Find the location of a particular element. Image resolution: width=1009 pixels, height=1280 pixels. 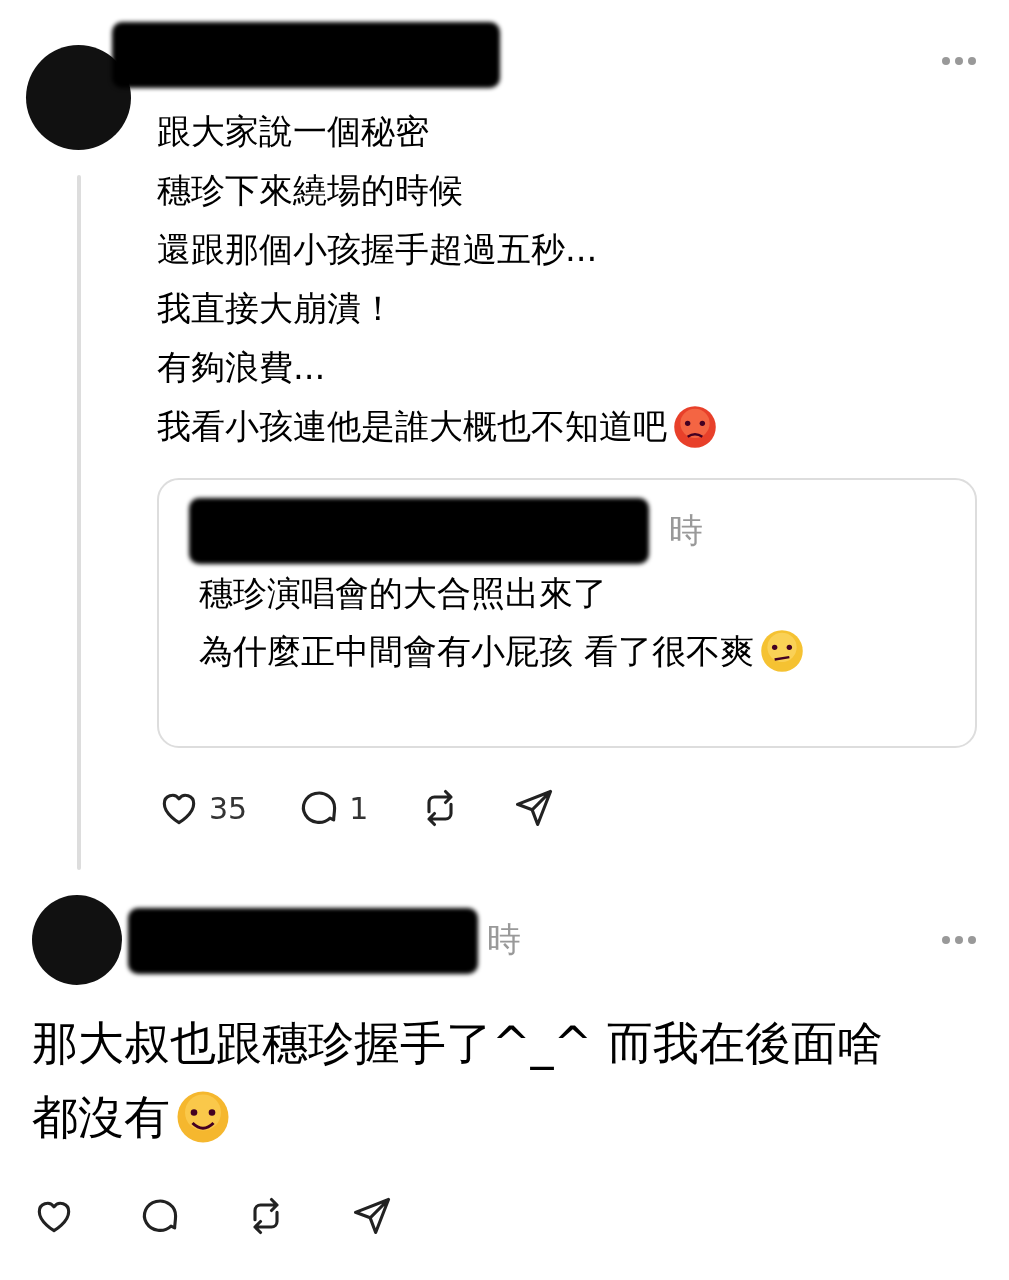

post-text: 穗珍下來繞場的時候 is located at coordinates (310, 190).